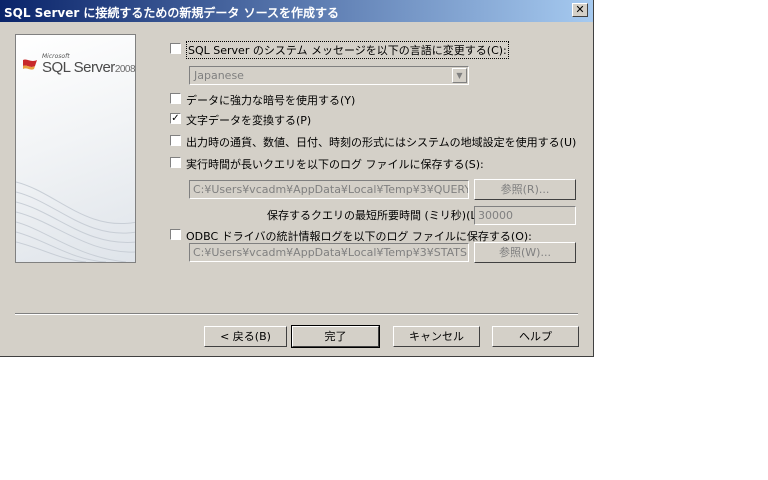  What do you see at coordinates (335, 164) in the screenshot?
I see `log-long-queries-label: 実行時間が長いクエリを以下のログ ファイルに保存する(S):` at bounding box center [335, 164].